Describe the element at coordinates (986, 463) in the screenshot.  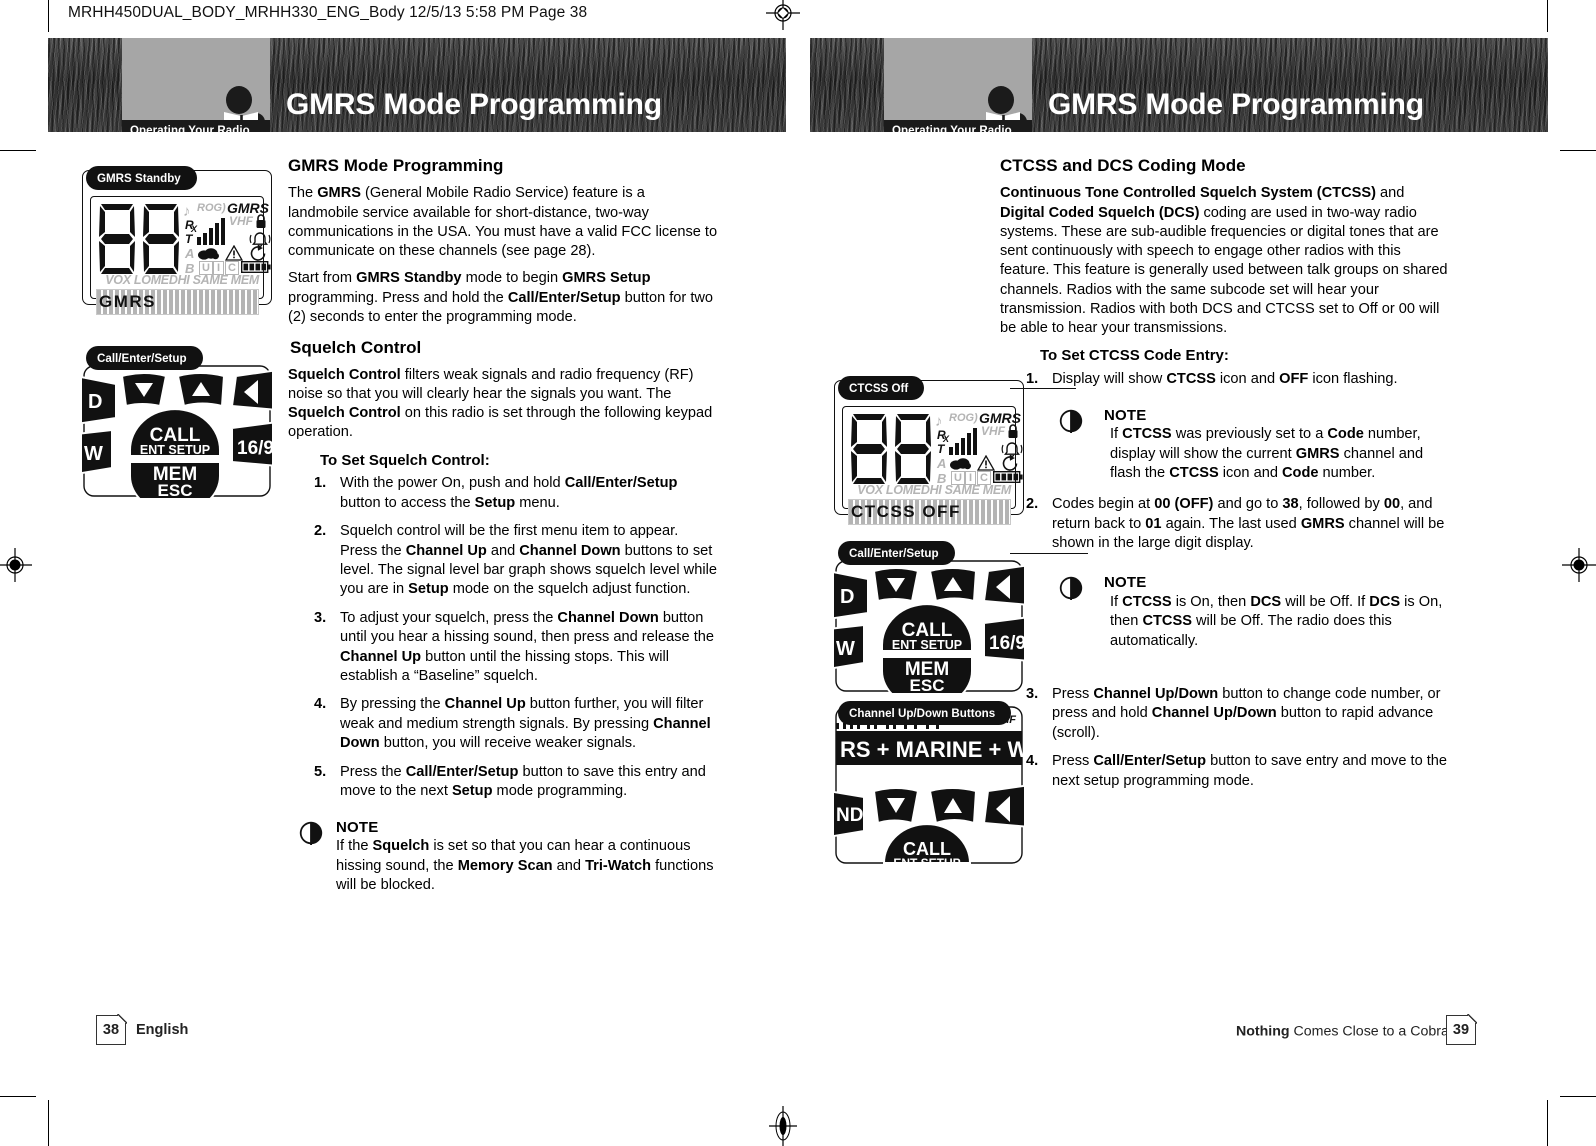
I see `warning-triangle-icon` at that location.